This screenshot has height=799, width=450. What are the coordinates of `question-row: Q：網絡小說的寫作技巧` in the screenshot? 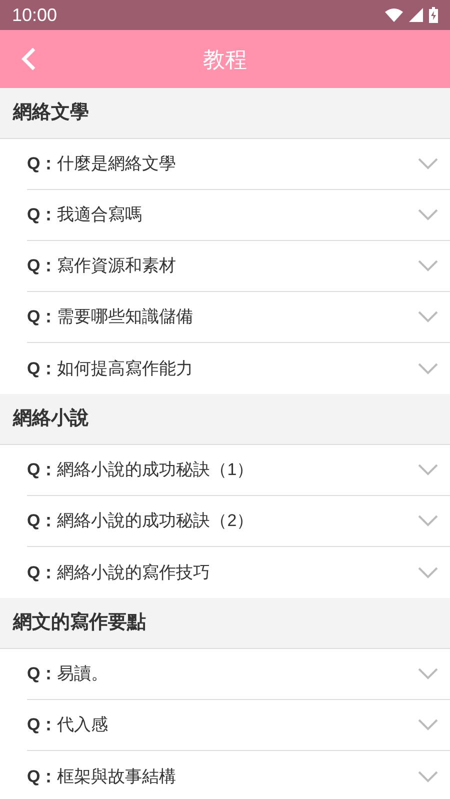 It's located at (238, 572).